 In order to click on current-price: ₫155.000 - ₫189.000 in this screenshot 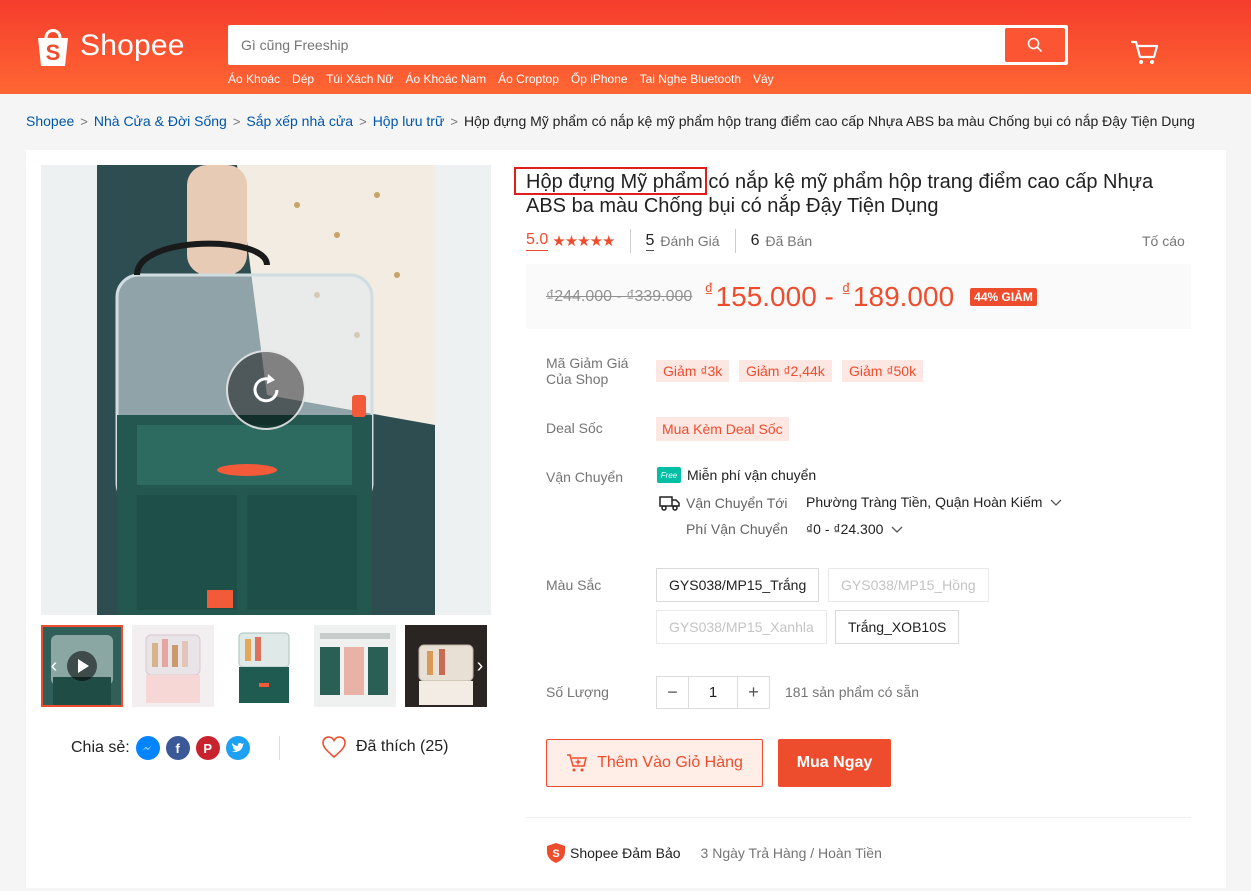, I will do `click(829, 296)`.